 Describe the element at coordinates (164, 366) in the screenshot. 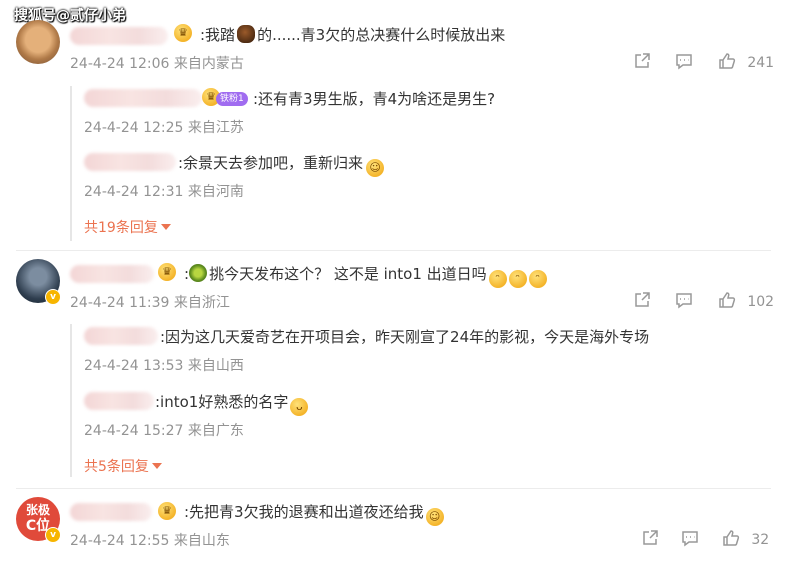

I see `reply-meta: 24-4-24 13:53 来自山西` at that location.